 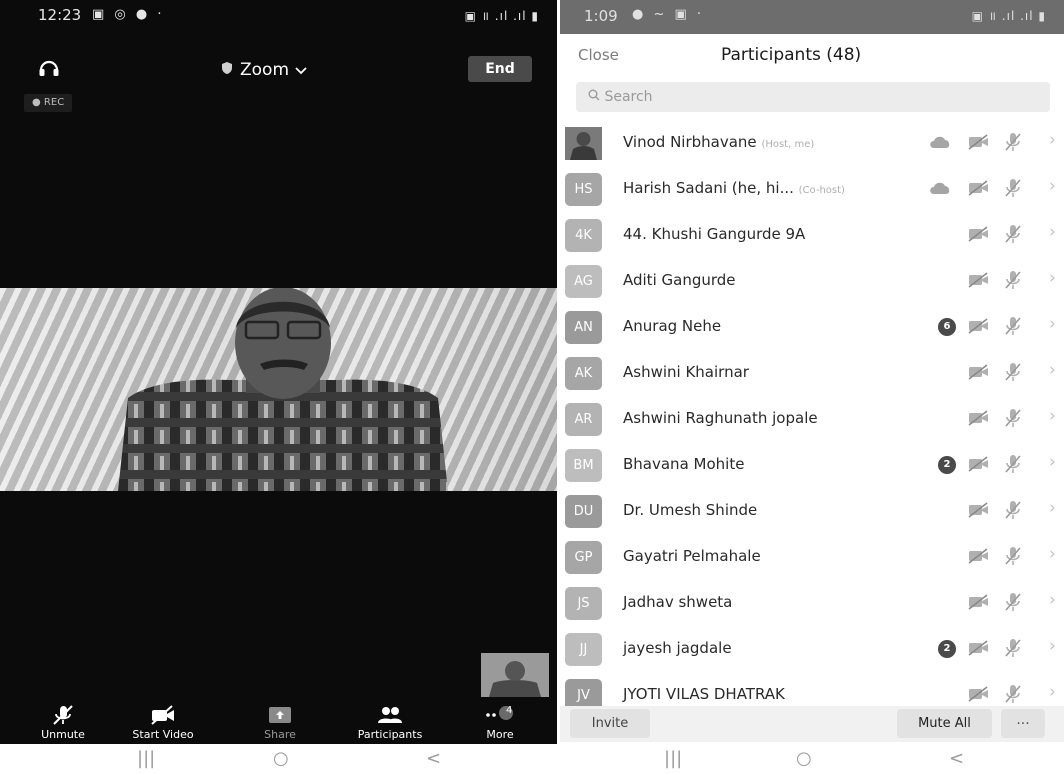 I want to click on meeting-title: Zoom, so click(x=265, y=70).